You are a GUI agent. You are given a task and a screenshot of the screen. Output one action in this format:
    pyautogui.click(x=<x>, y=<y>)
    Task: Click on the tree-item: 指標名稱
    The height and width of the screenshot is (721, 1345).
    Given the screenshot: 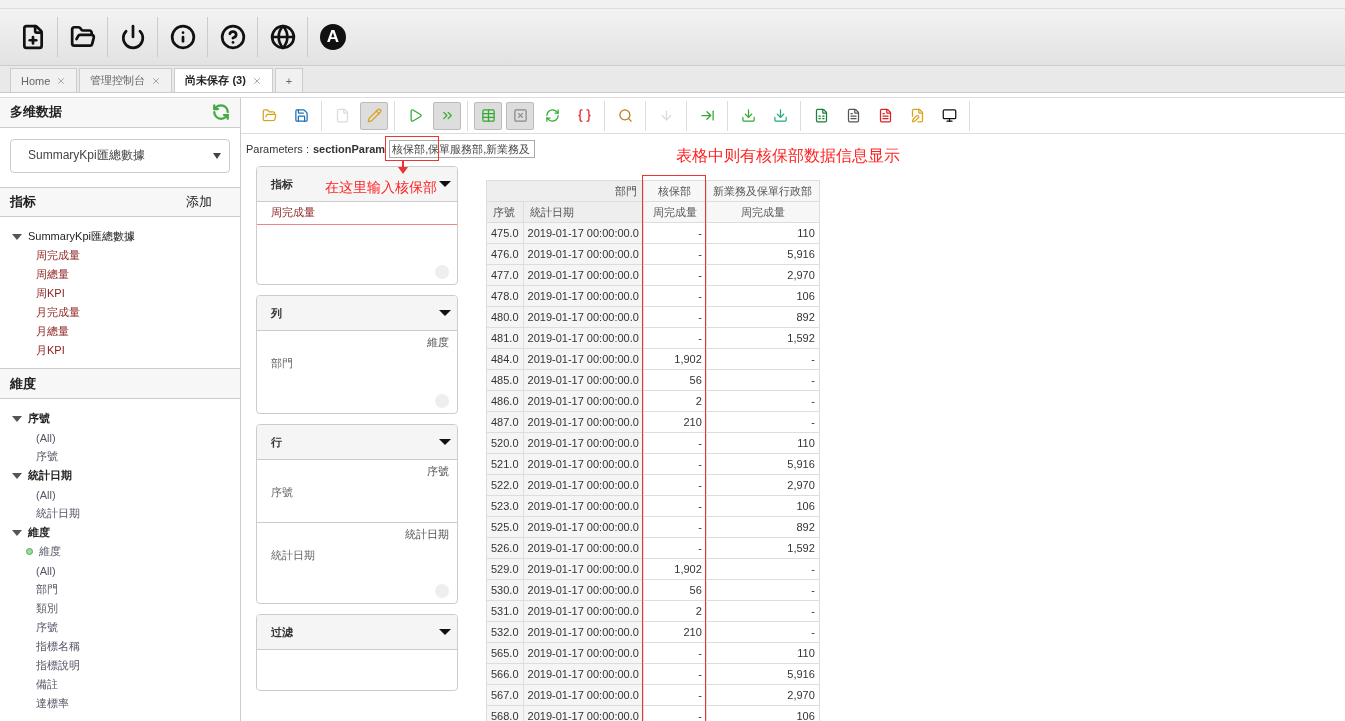 What is the action you would take?
    pyautogui.click(x=58, y=646)
    